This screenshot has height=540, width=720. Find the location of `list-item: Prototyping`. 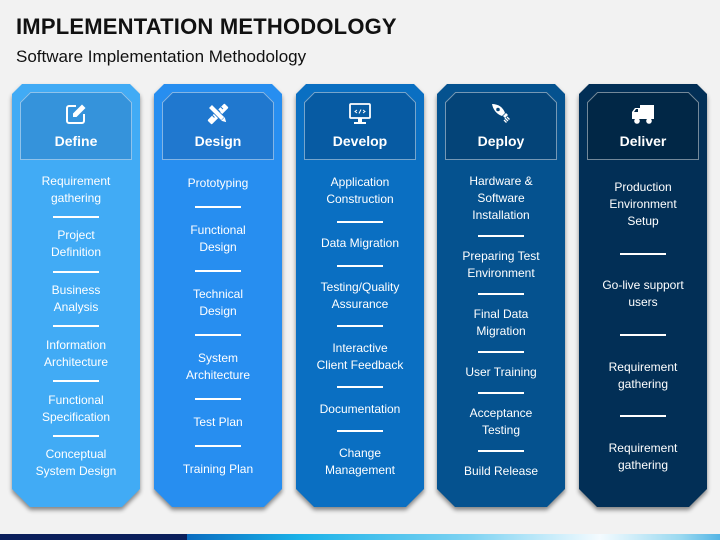

list-item: Prototyping is located at coordinates (218, 183).